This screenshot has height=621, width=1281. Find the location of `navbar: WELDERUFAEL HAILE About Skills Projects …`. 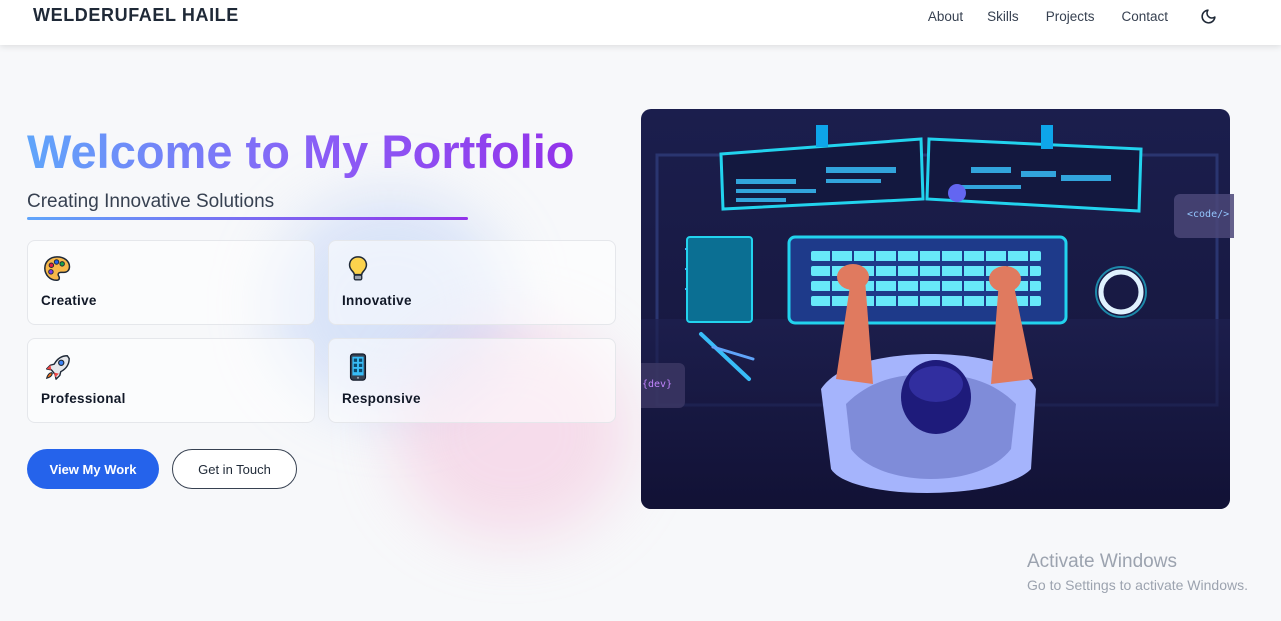

navbar: WELDERUFAEL HAILE About Skills Projects … is located at coordinates (640, 22).